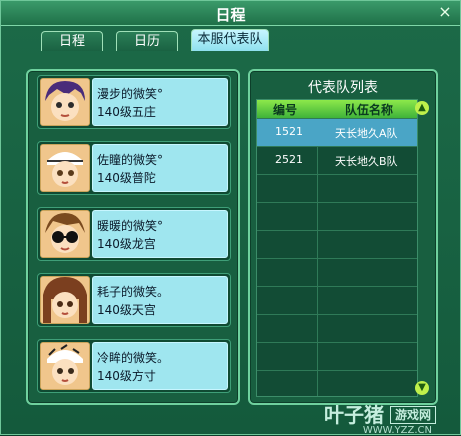 This screenshot has width=461, height=436. What do you see at coordinates (397, 430) in the screenshot?
I see `watermark-url: WWW.YZZ.CN` at bounding box center [397, 430].